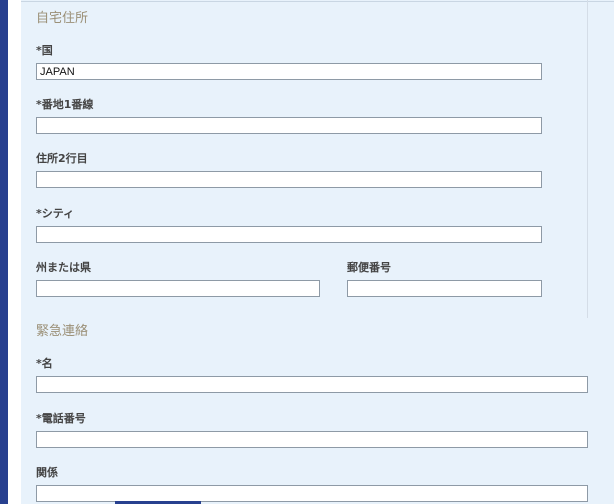 This screenshot has width=614, height=504. I want to click on address-line2-label: 住所2行目, so click(62, 158).